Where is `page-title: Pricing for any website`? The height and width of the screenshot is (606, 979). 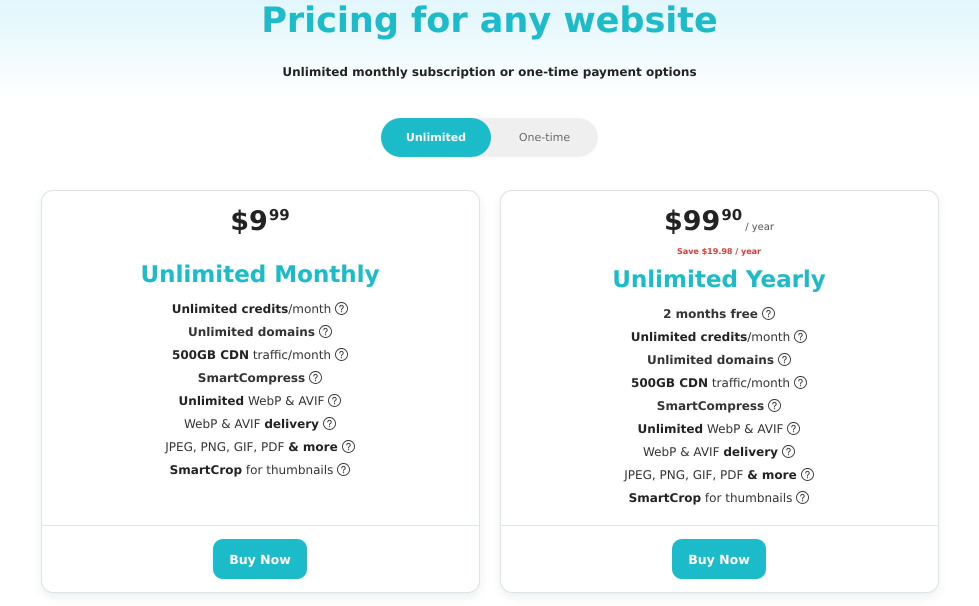
page-title: Pricing for any website is located at coordinates (489, 21).